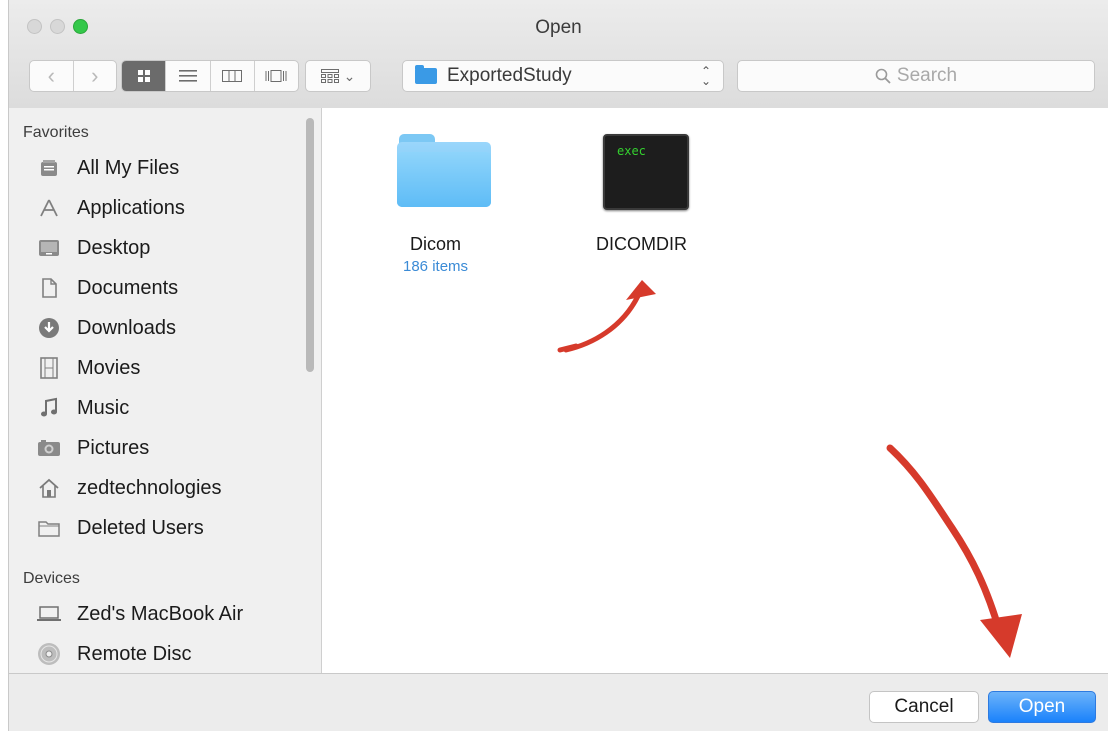 The width and height of the screenshot is (1108, 731). Describe the element at coordinates (170, 448) in the screenshot. I see `sidebar-item-pictures: Pictures` at that location.